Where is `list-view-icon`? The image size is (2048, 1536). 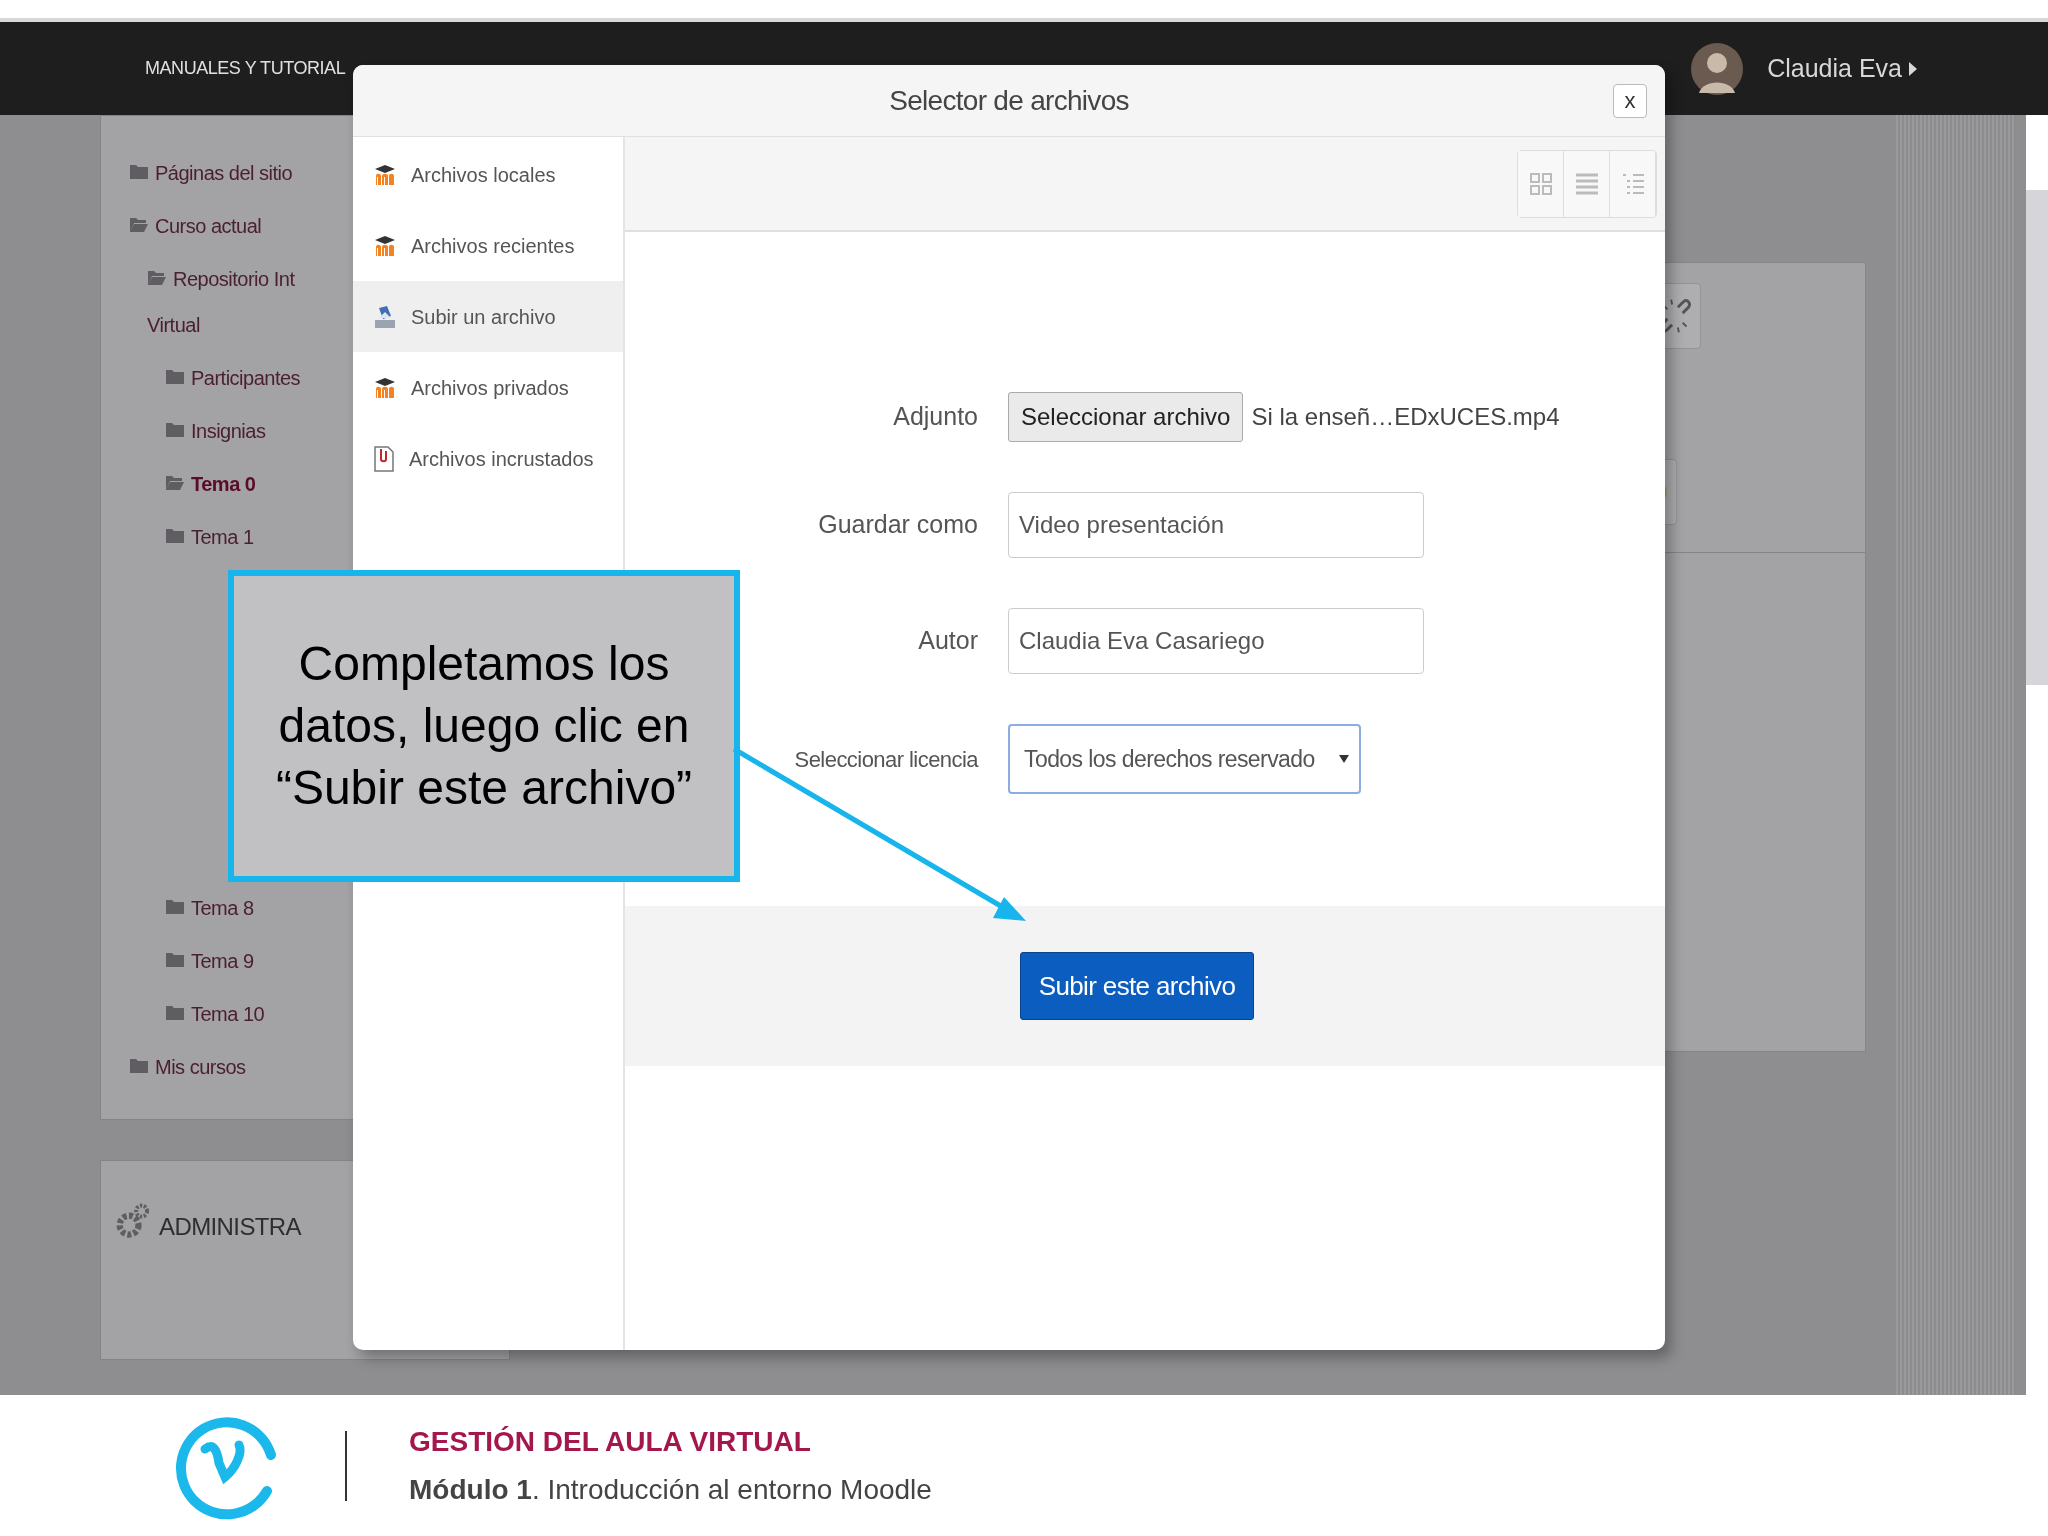
list-view-icon is located at coordinates (1586, 183).